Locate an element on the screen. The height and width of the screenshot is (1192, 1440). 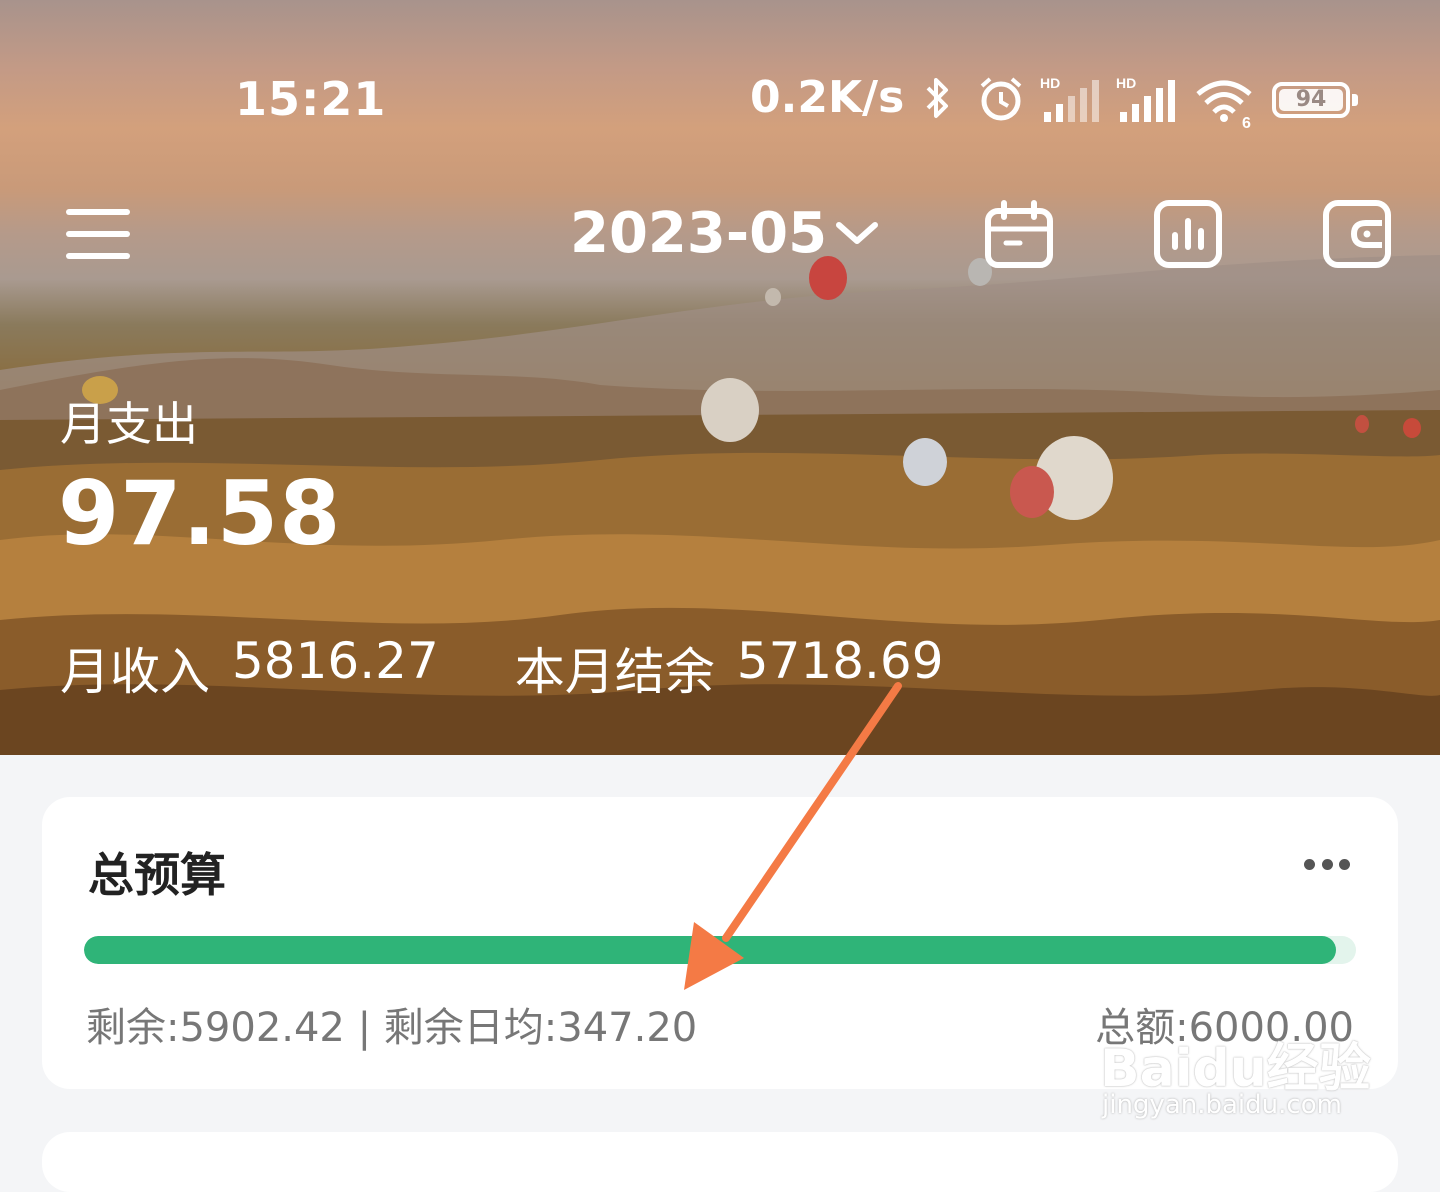
income-balance-row: 月收入 5816.27 本月结余 5718.69 is located at coordinates (502, 668).